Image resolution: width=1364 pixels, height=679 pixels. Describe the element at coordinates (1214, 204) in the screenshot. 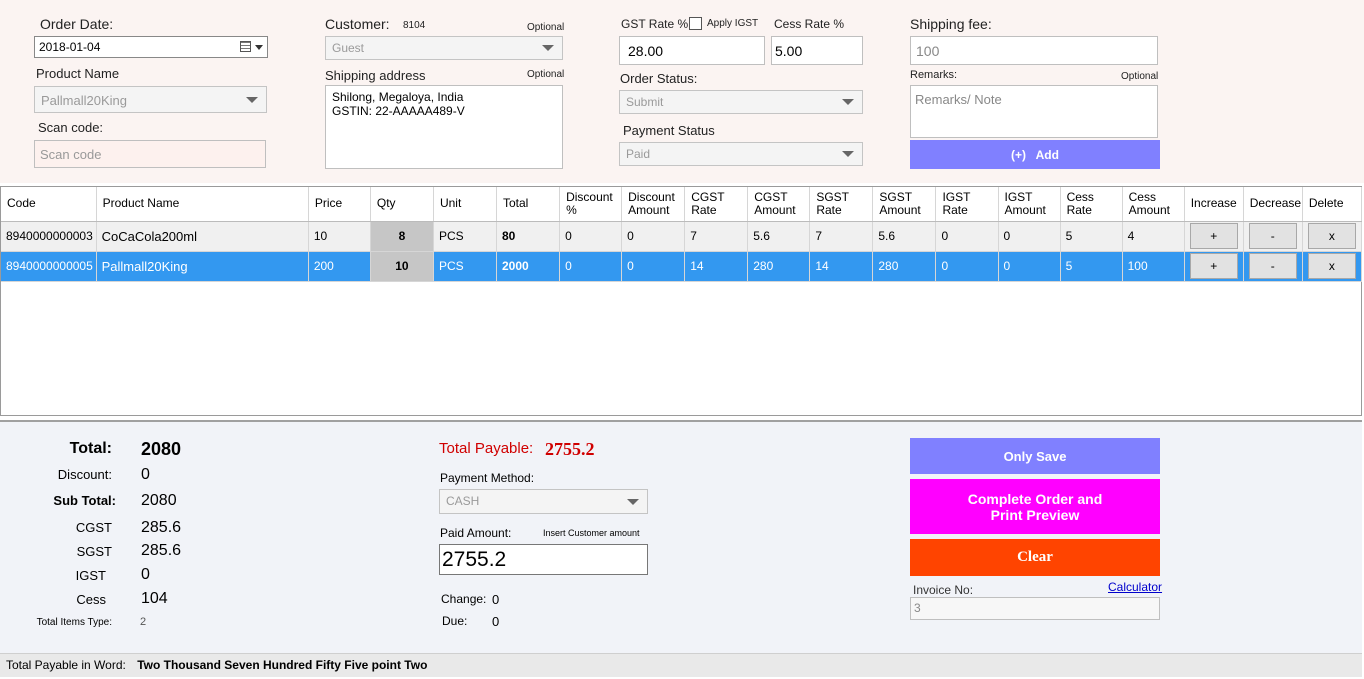

I see `column-header: Increase` at that location.